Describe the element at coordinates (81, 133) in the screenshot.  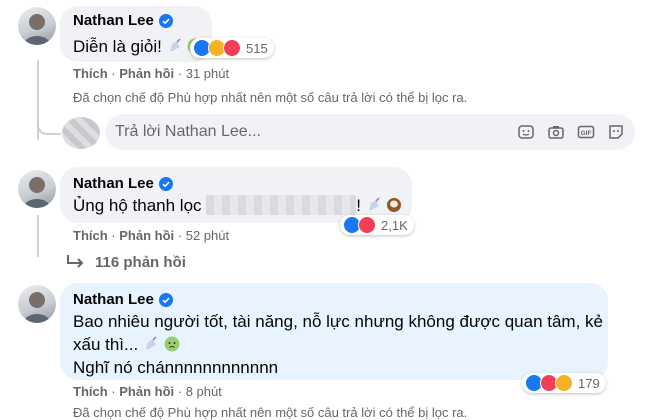
I see `reply-avatar` at that location.